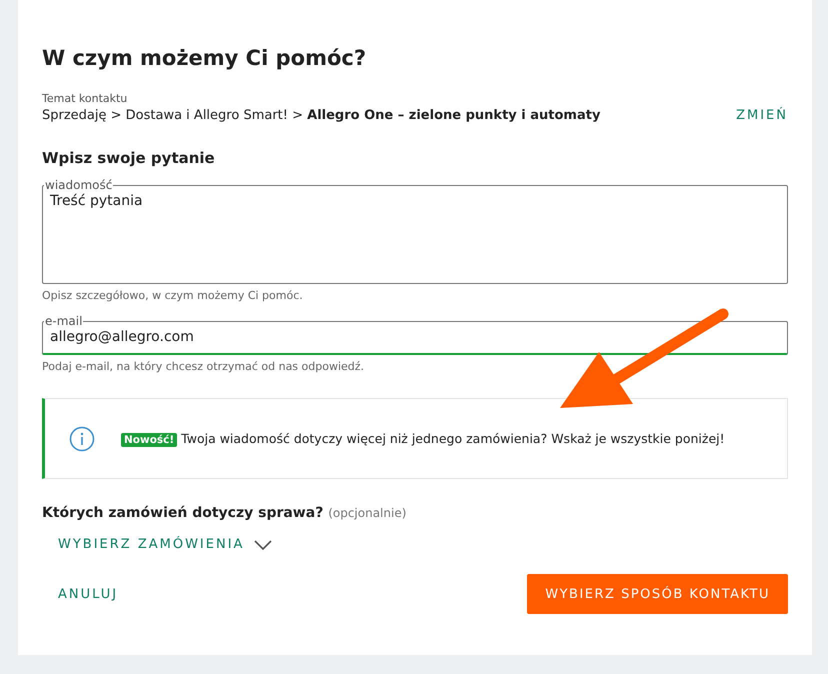 The width and height of the screenshot is (828, 674). I want to click on field-label: wiadomość, so click(79, 185).